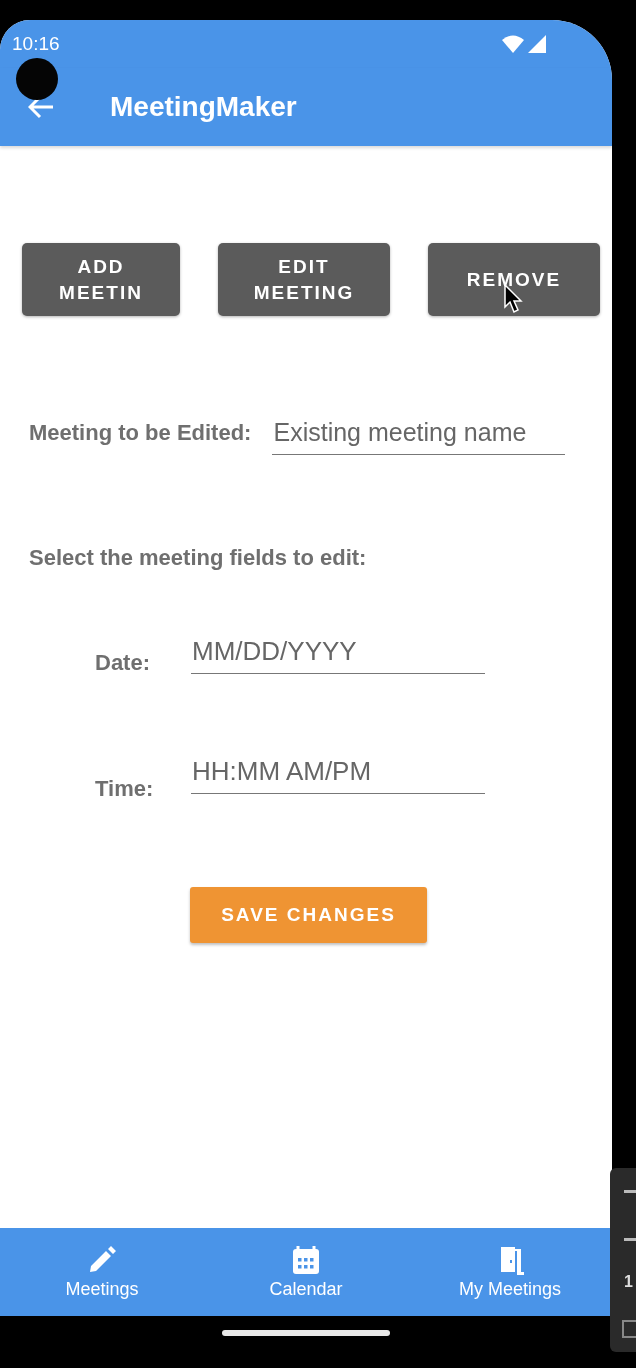  What do you see at coordinates (203, 107) in the screenshot?
I see `app-title: MeetingMaker` at bounding box center [203, 107].